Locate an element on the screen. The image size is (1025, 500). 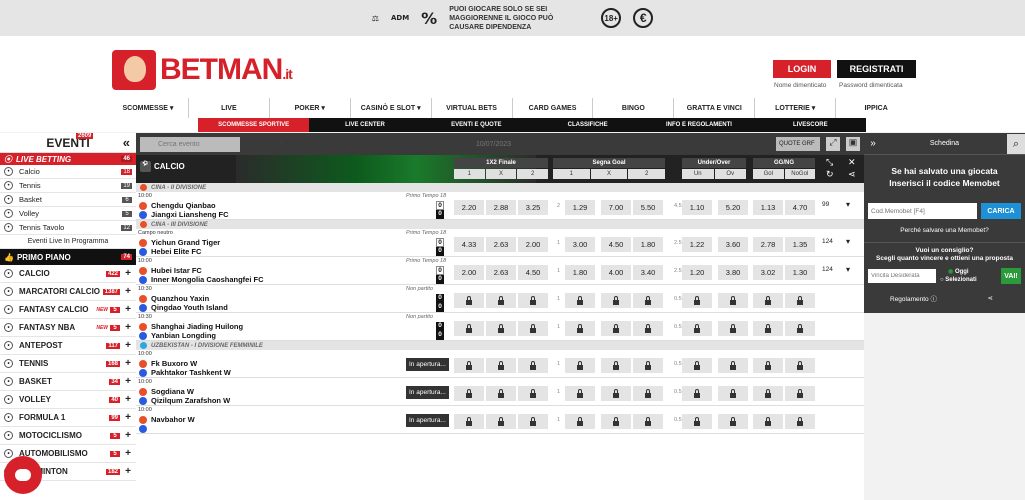
subnav-item: LIVESCORE is located at coordinates (810, 125).